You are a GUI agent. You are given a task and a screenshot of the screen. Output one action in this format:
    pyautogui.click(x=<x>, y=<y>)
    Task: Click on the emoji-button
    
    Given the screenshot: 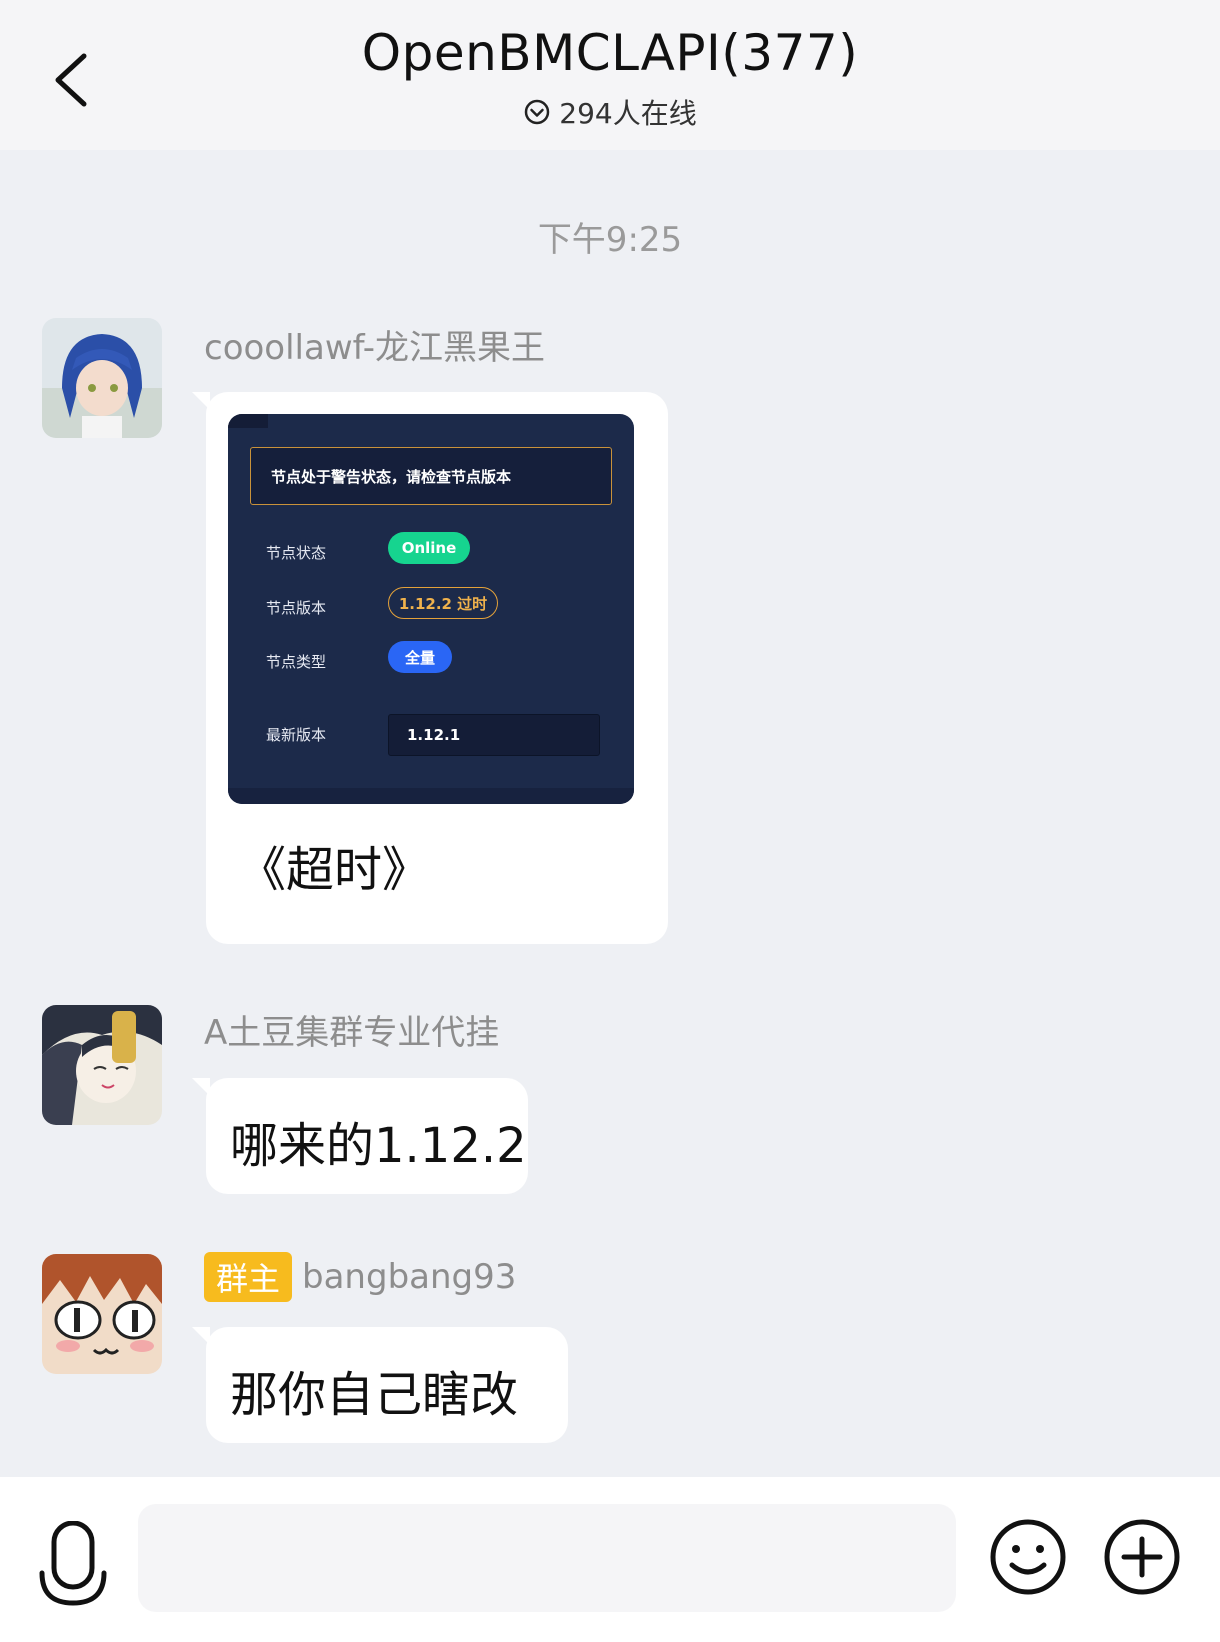 What is the action you would take?
    pyautogui.click(x=1028, y=1557)
    